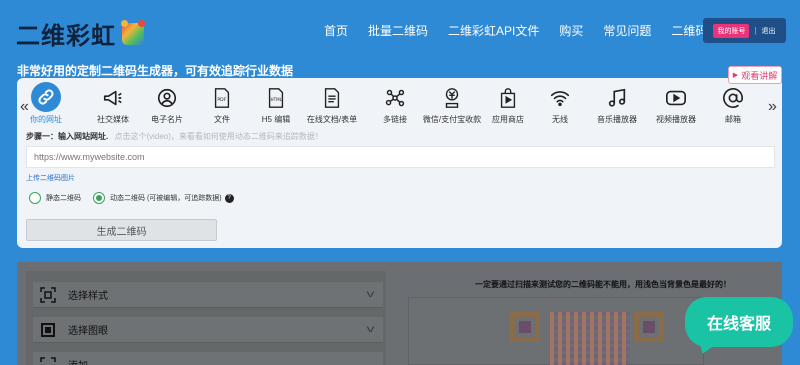 The width and height of the screenshot is (800, 365). I want to click on tab-label: 你的网址, so click(46, 119).